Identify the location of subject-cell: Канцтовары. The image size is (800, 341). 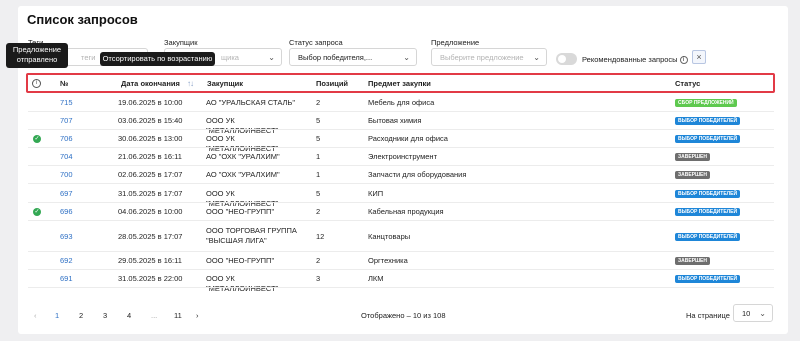
(389, 236).